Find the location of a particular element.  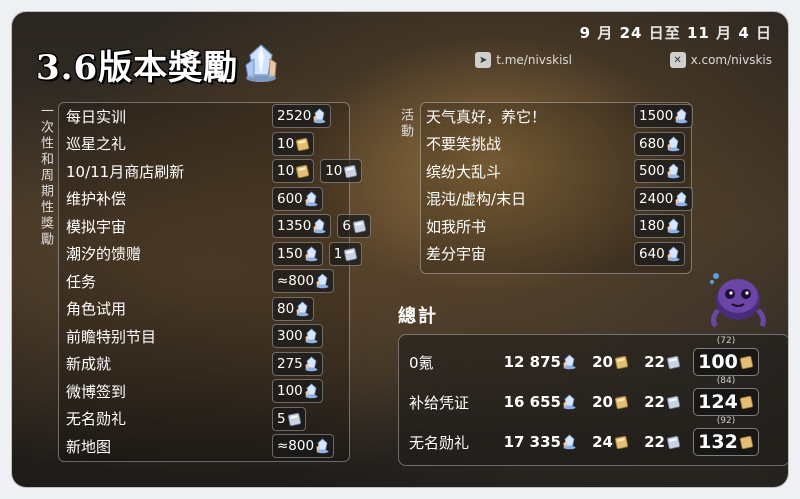

page-title: 3.6版本獎勵 is located at coordinates (158, 64).